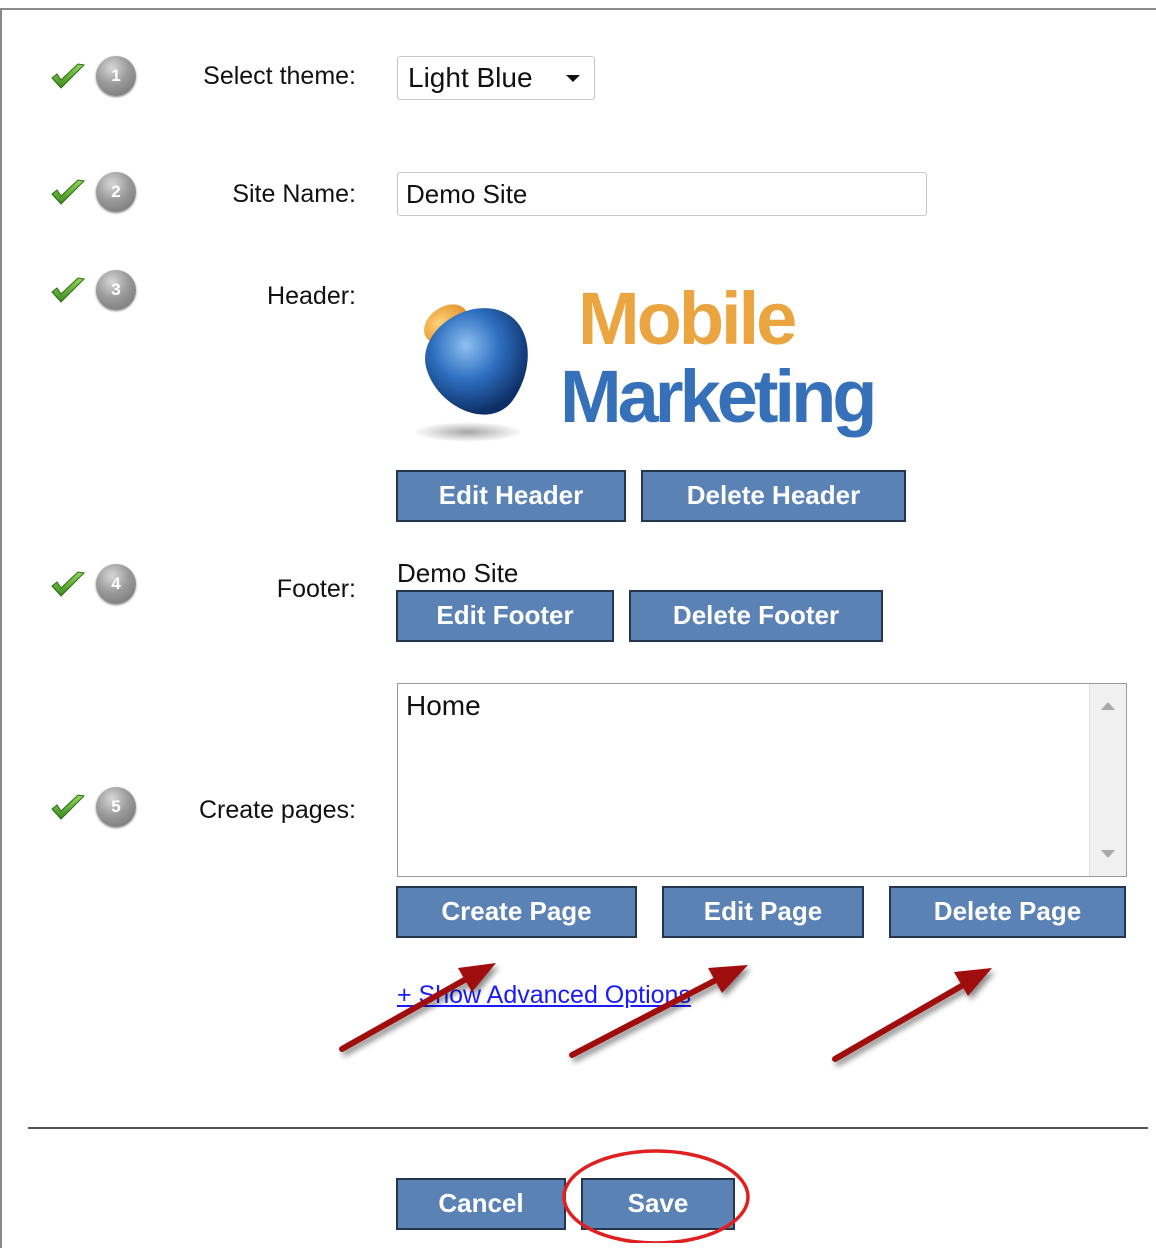  What do you see at coordinates (505, 616) in the screenshot?
I see `edit-footer-button: Edit Footer` at bounding box center [505, 616].